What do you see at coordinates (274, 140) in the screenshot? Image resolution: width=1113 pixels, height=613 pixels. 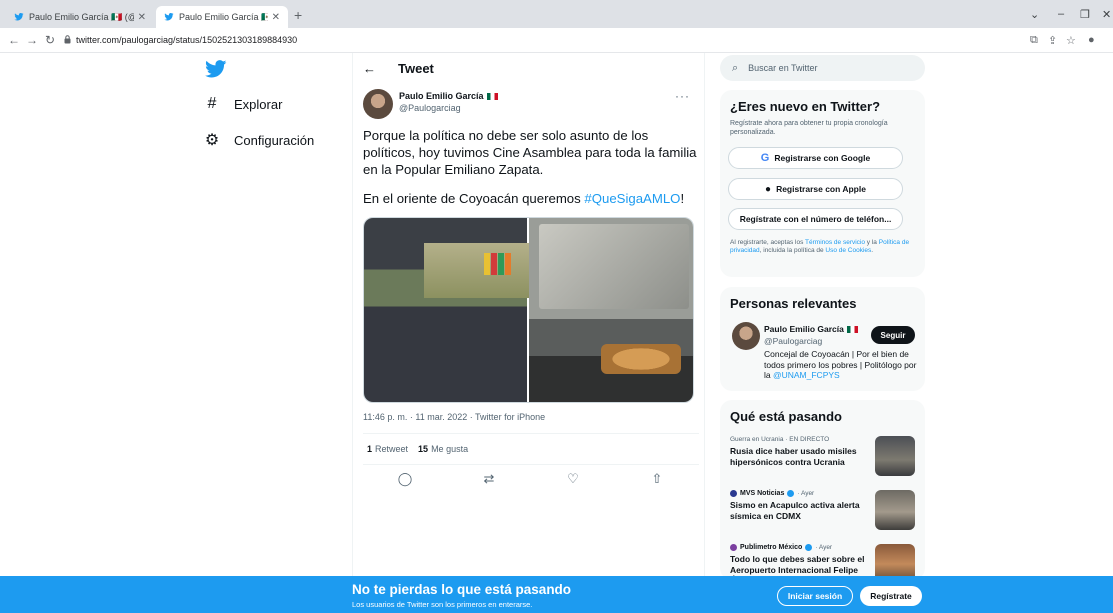 I see `nav-item-label: Configuración` at bounding box center [274, 140].